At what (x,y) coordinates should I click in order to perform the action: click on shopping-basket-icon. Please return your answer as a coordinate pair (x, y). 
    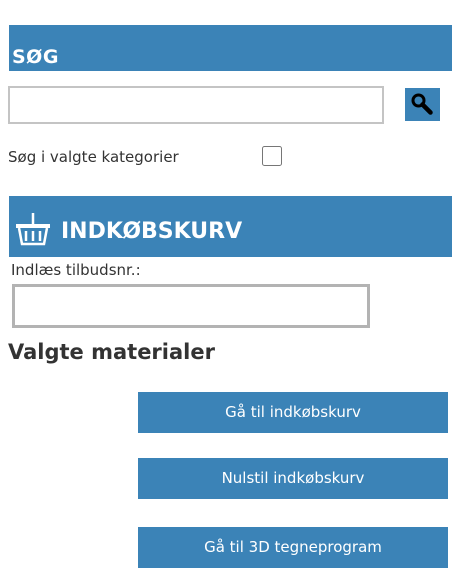
    Looking at the image, I should click on (33, 229).